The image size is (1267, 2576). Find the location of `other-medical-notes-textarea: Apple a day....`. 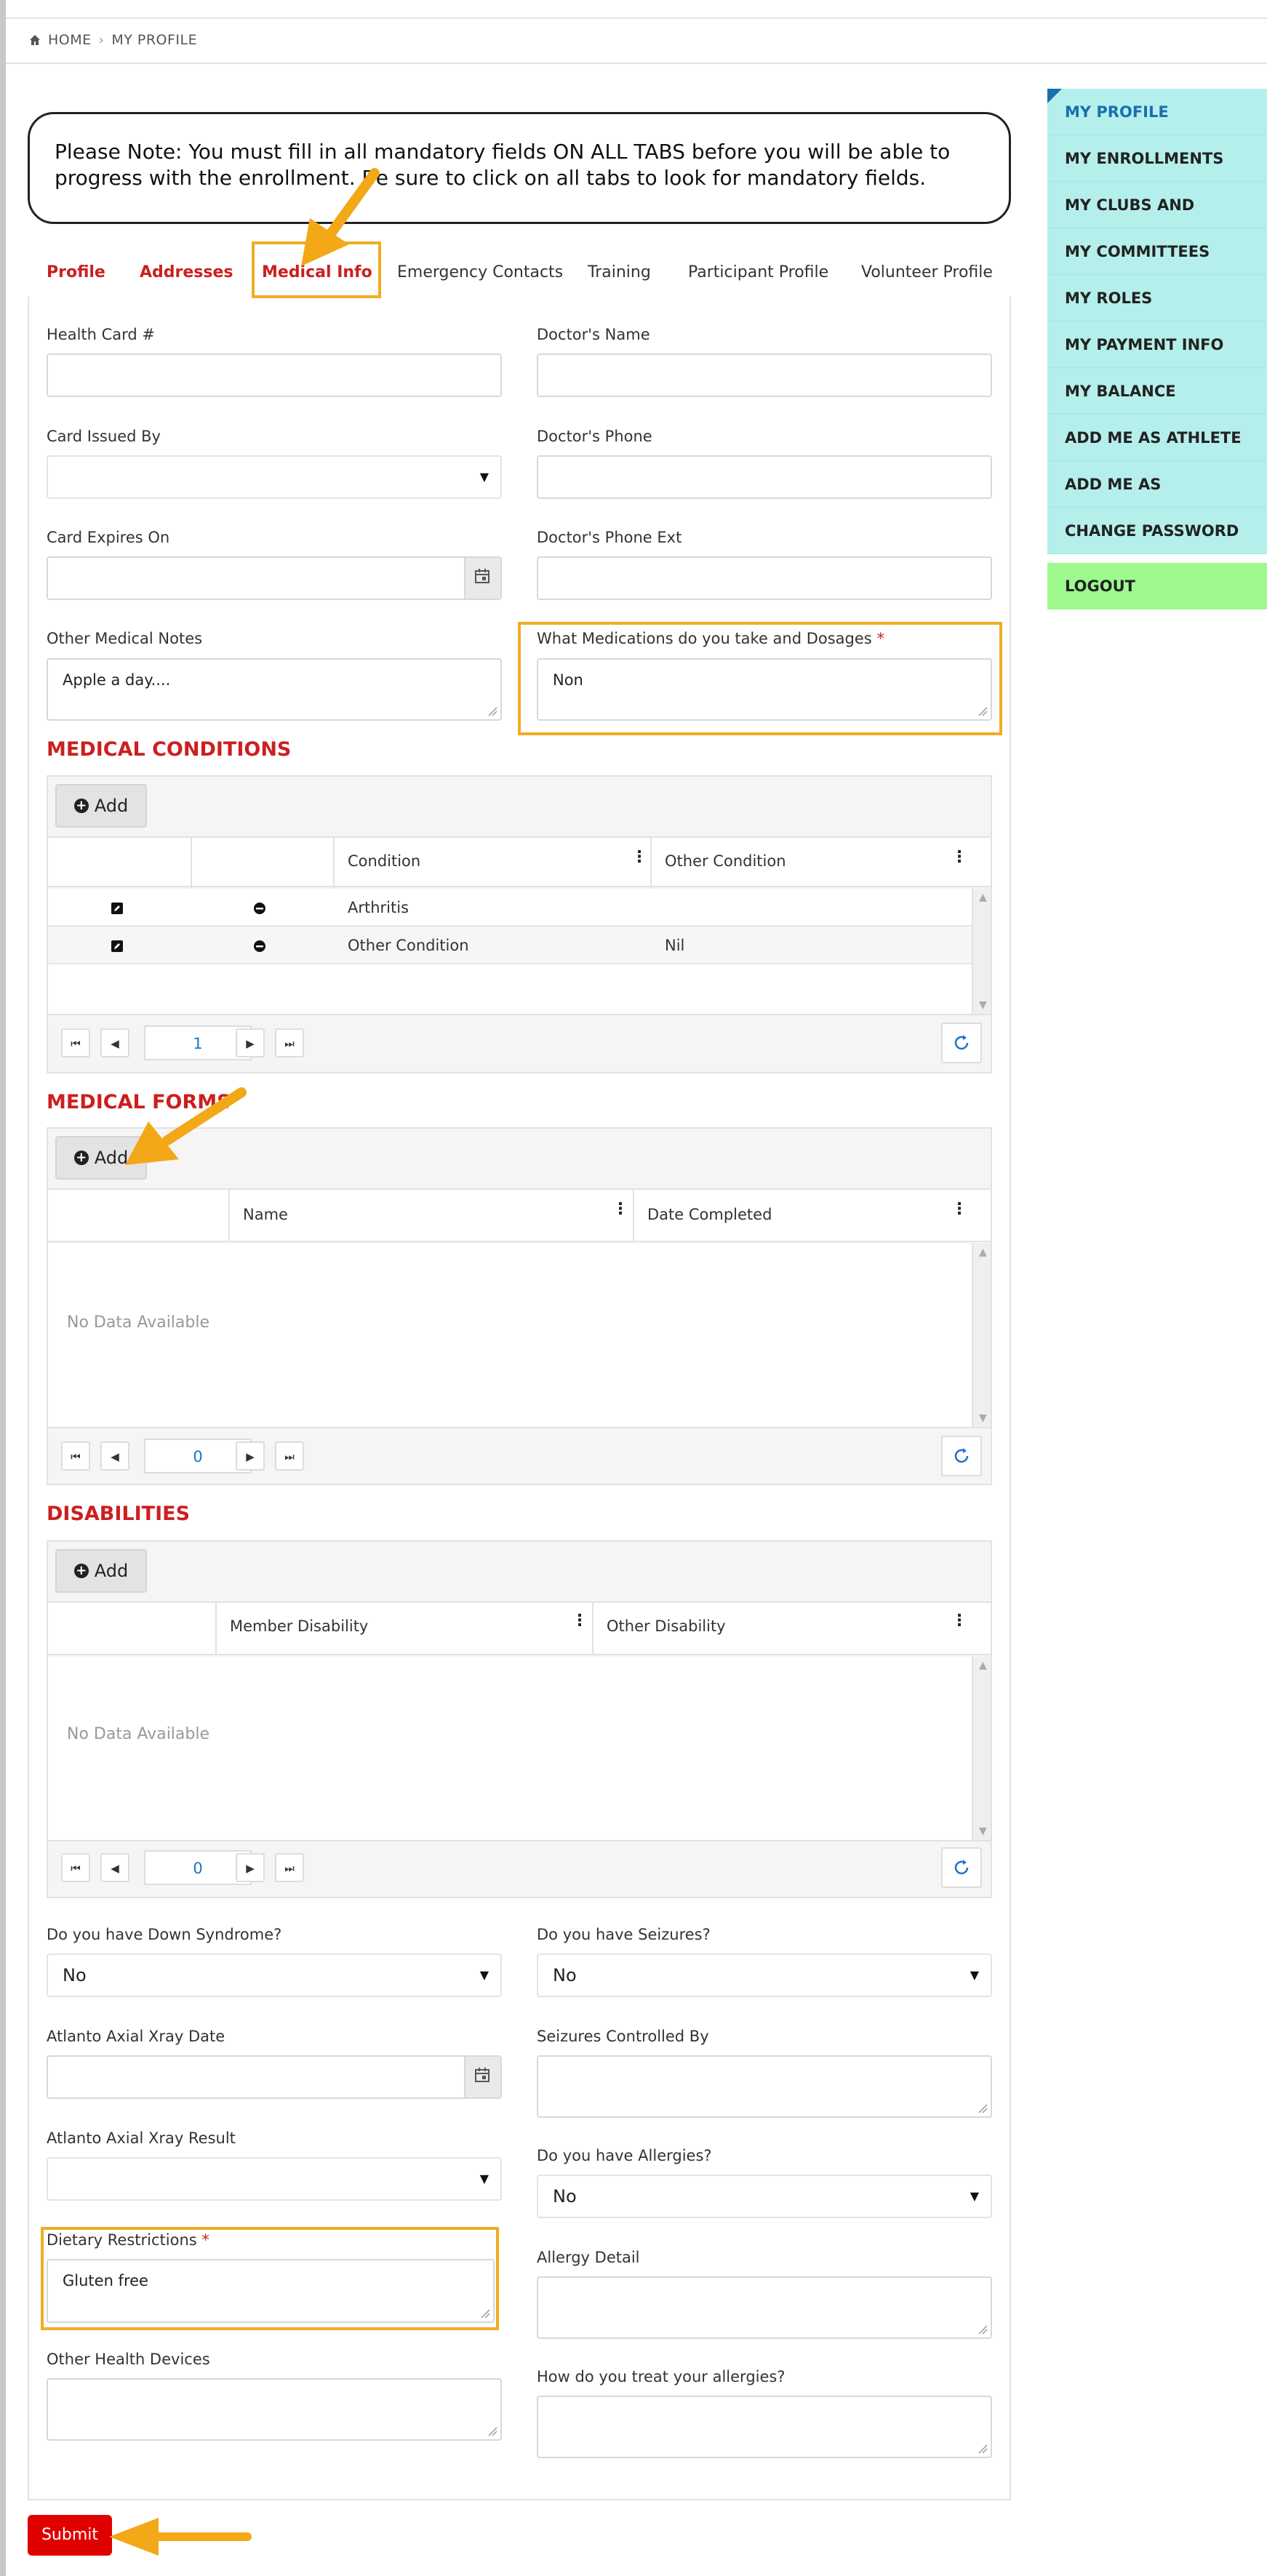

other-medical-notes-textarea: Apple a day.... is located at coordinates (274, 689).